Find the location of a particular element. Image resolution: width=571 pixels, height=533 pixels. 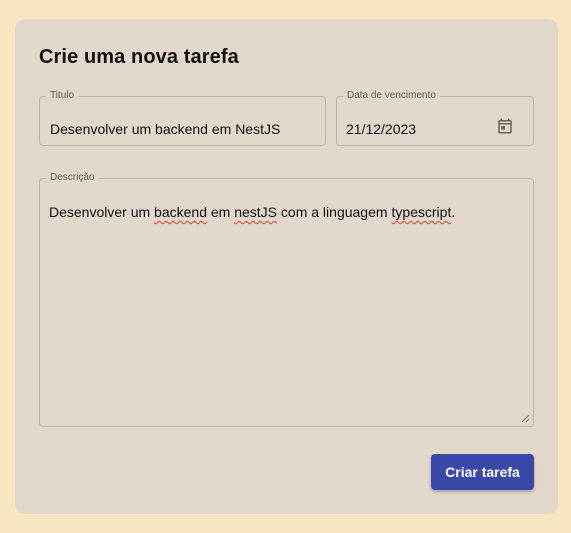

description-text-misspelled: typescript is located at coordinates (421, 212).